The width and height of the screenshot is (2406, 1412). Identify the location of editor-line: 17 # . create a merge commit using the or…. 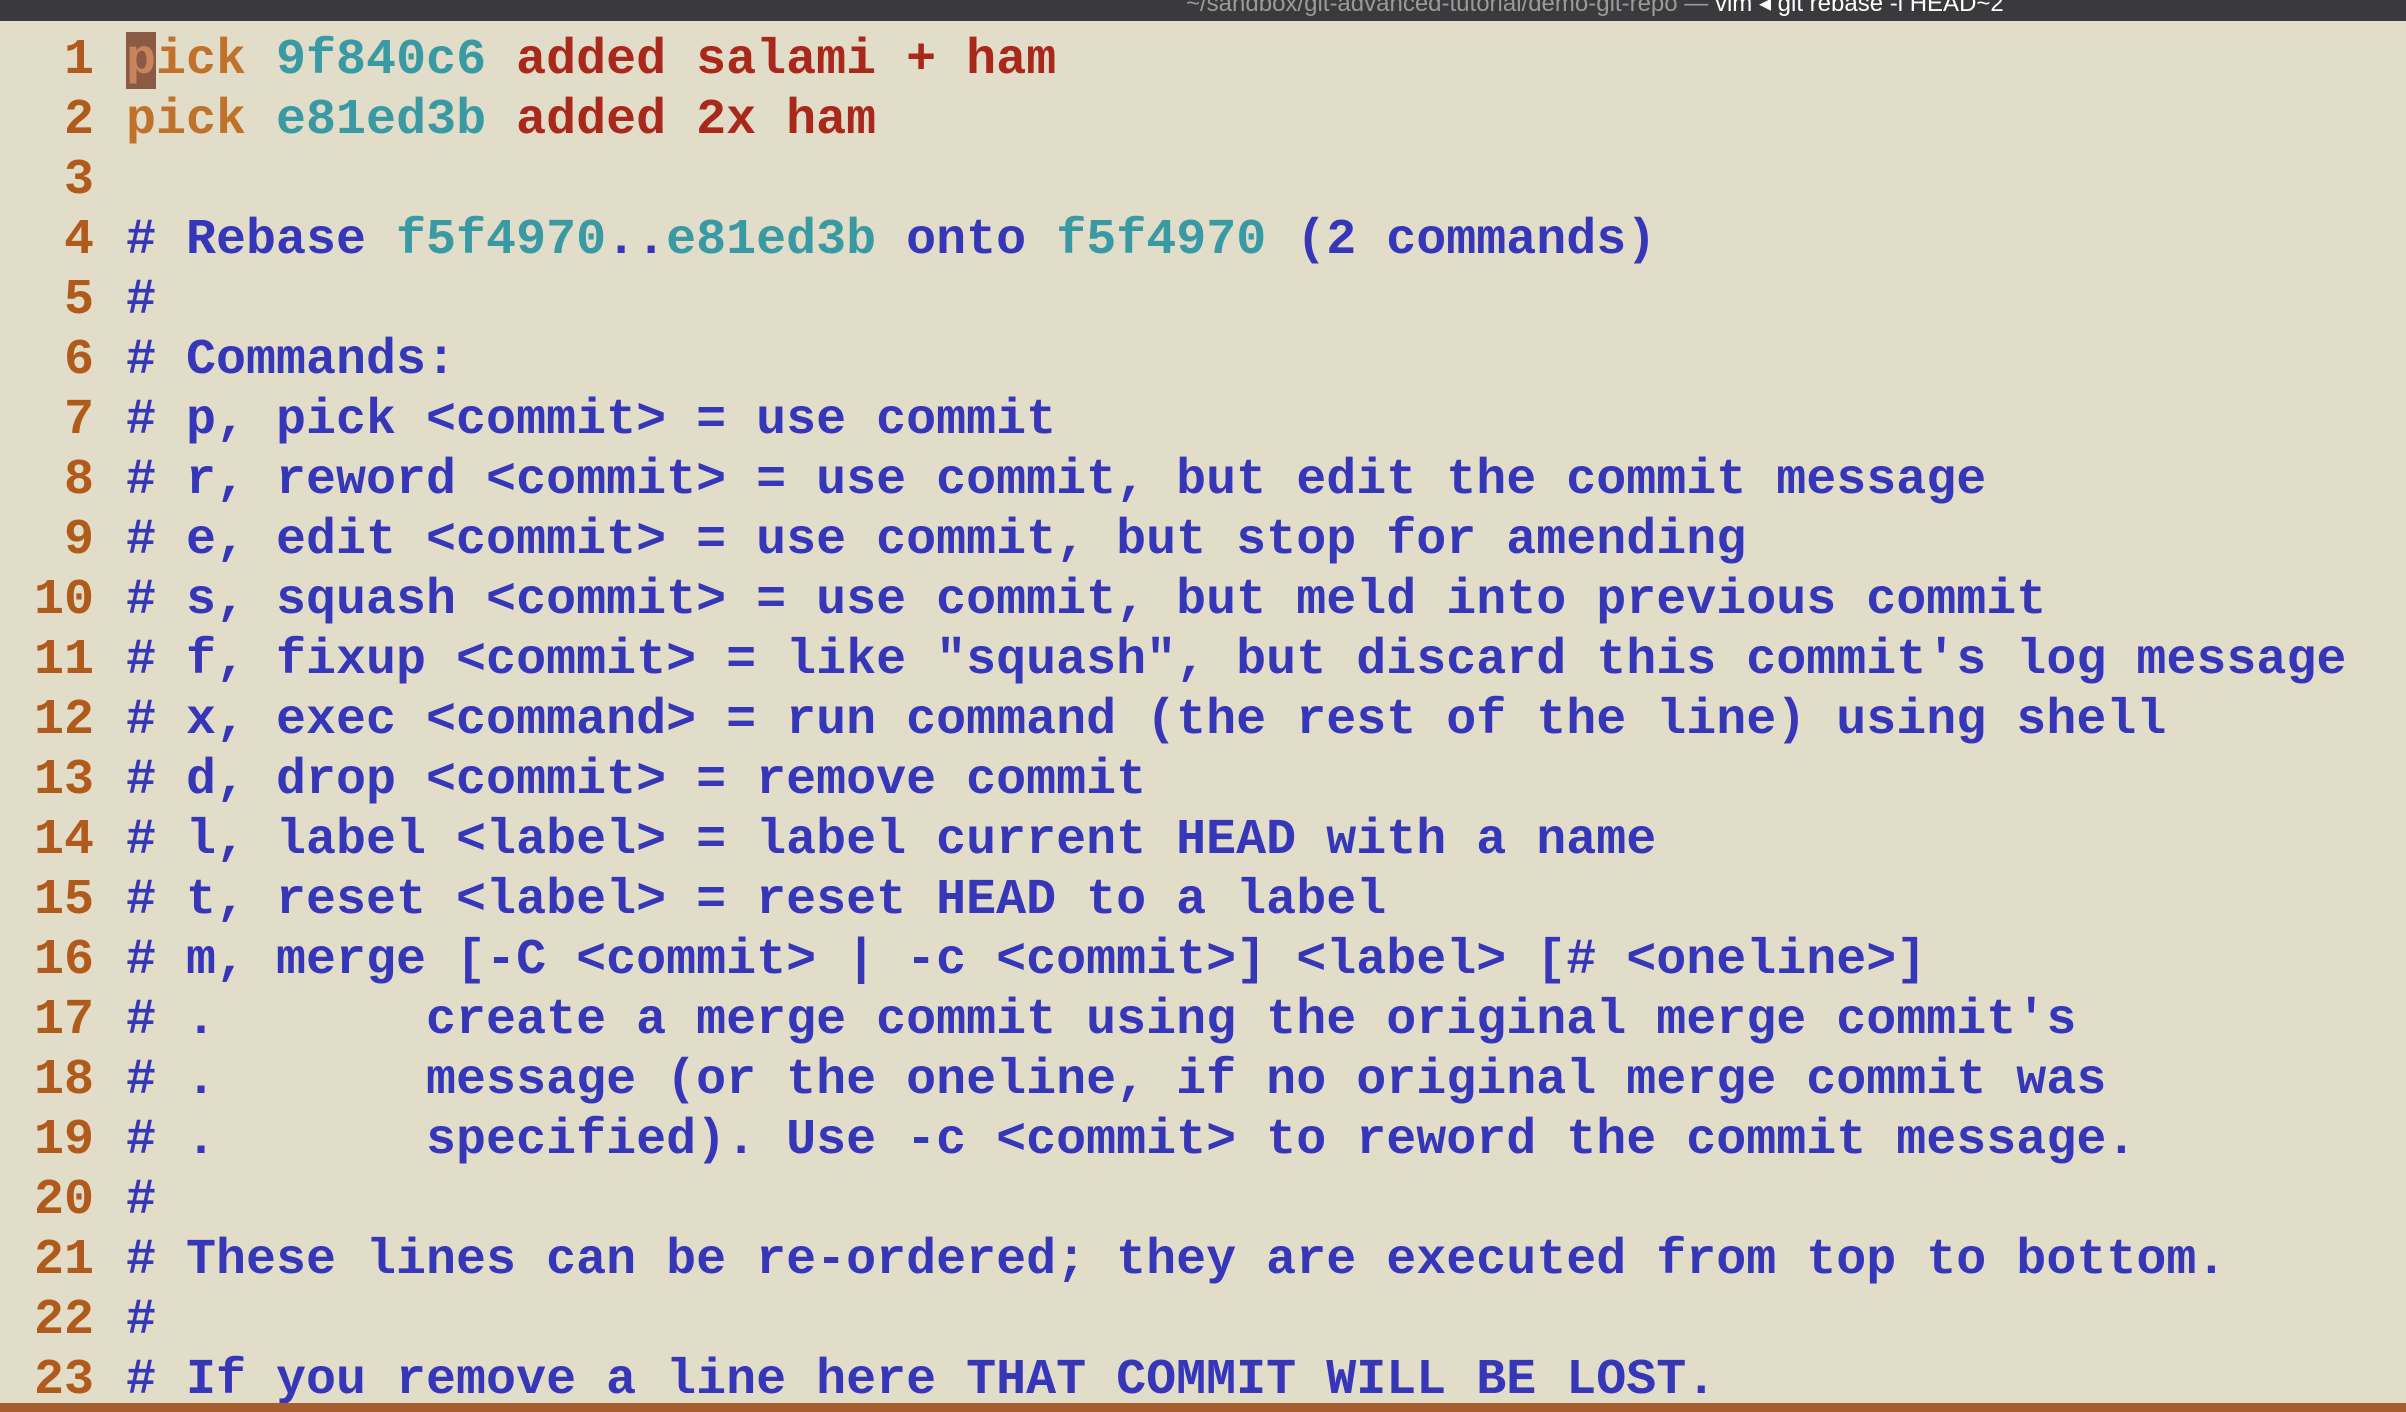
(1203, 1021).